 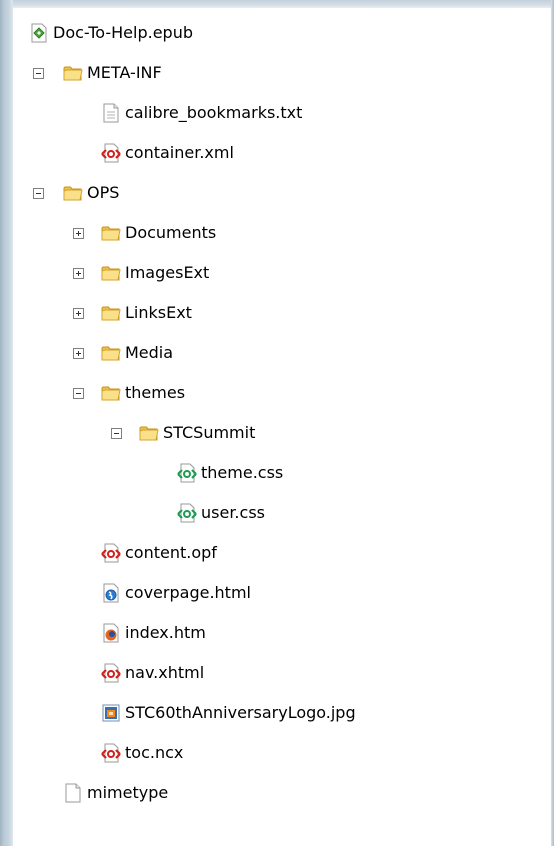 What do you see at coordinates (155, 392) in the screenshot?
I see `tree-item-label: themes` at bounding box center [155, 392].